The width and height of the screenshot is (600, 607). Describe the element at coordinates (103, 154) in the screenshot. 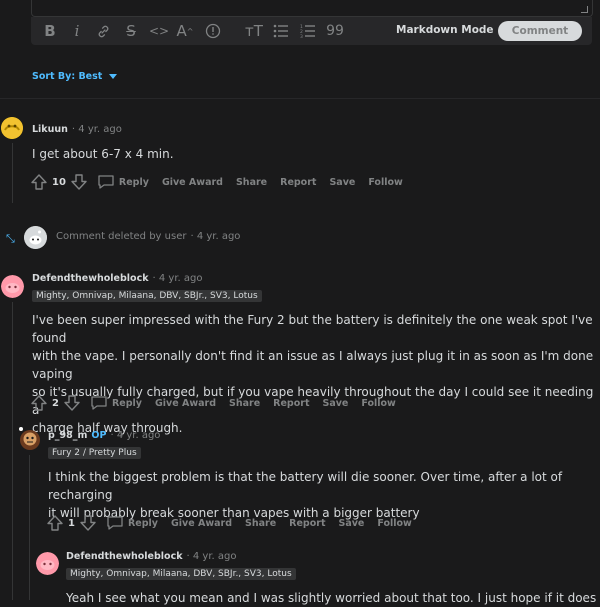

I see `comment-body: I get about 6-7 x 4 min.` at that location.